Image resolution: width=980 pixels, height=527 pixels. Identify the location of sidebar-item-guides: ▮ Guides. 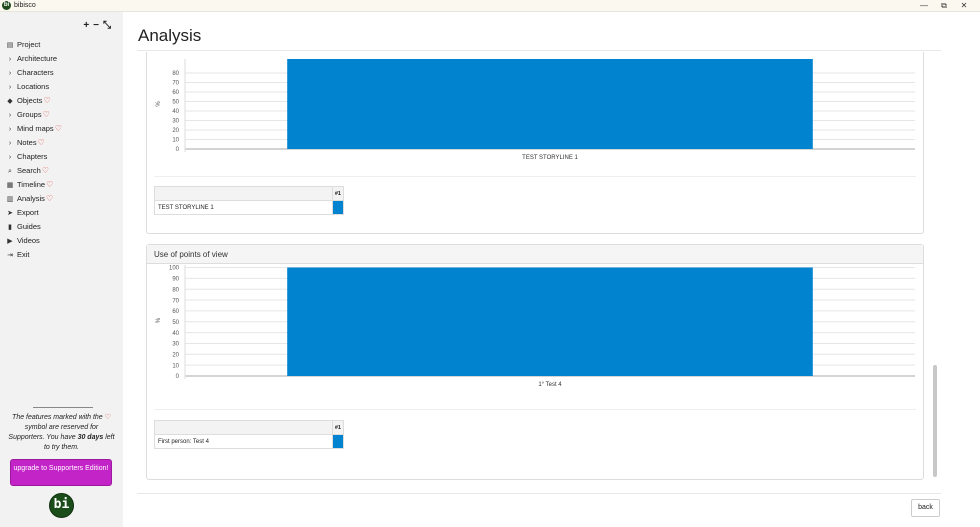
(34, 227).